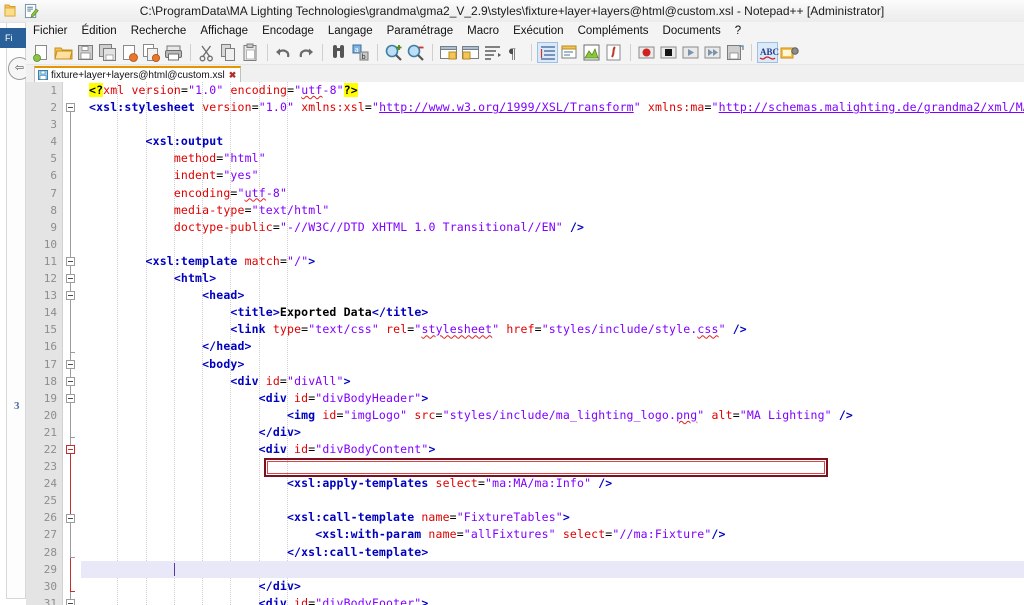 This screenshot has height=605, width=1024. I want to click on show-all-characters-icon: ¶, so click(514, 52).